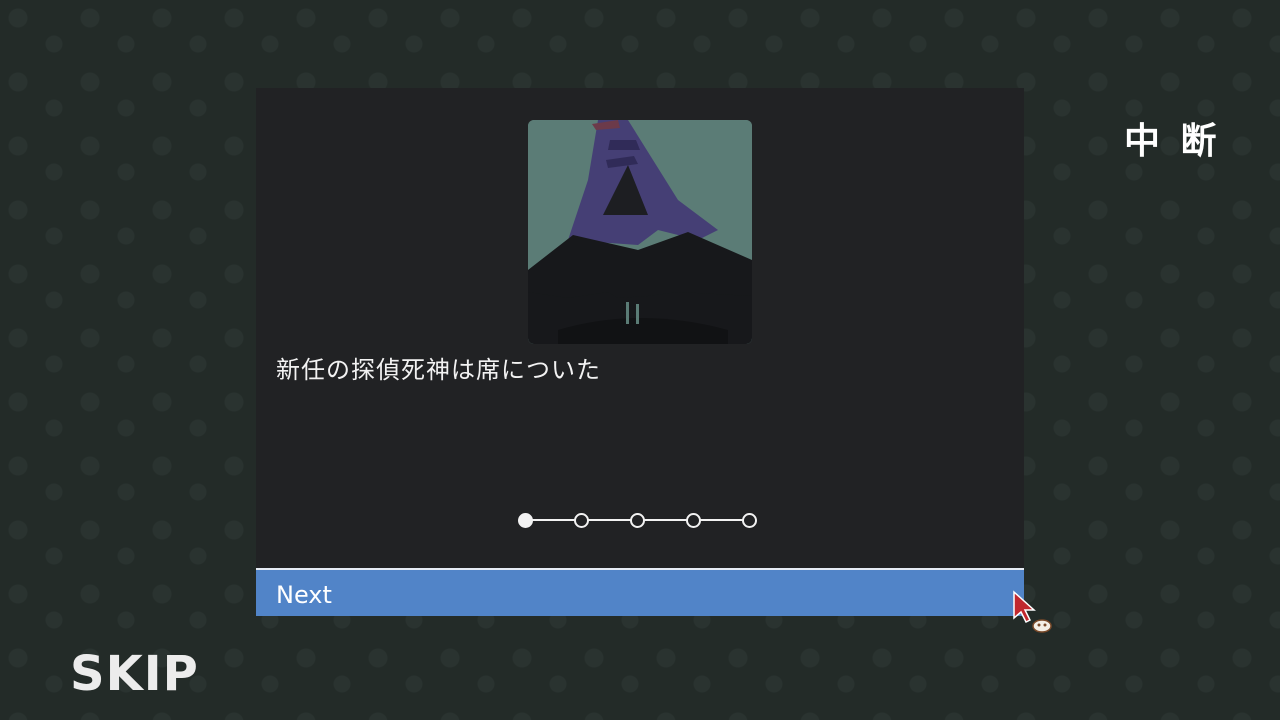  I want to click on next-button-label: Next, so click(304, 595).